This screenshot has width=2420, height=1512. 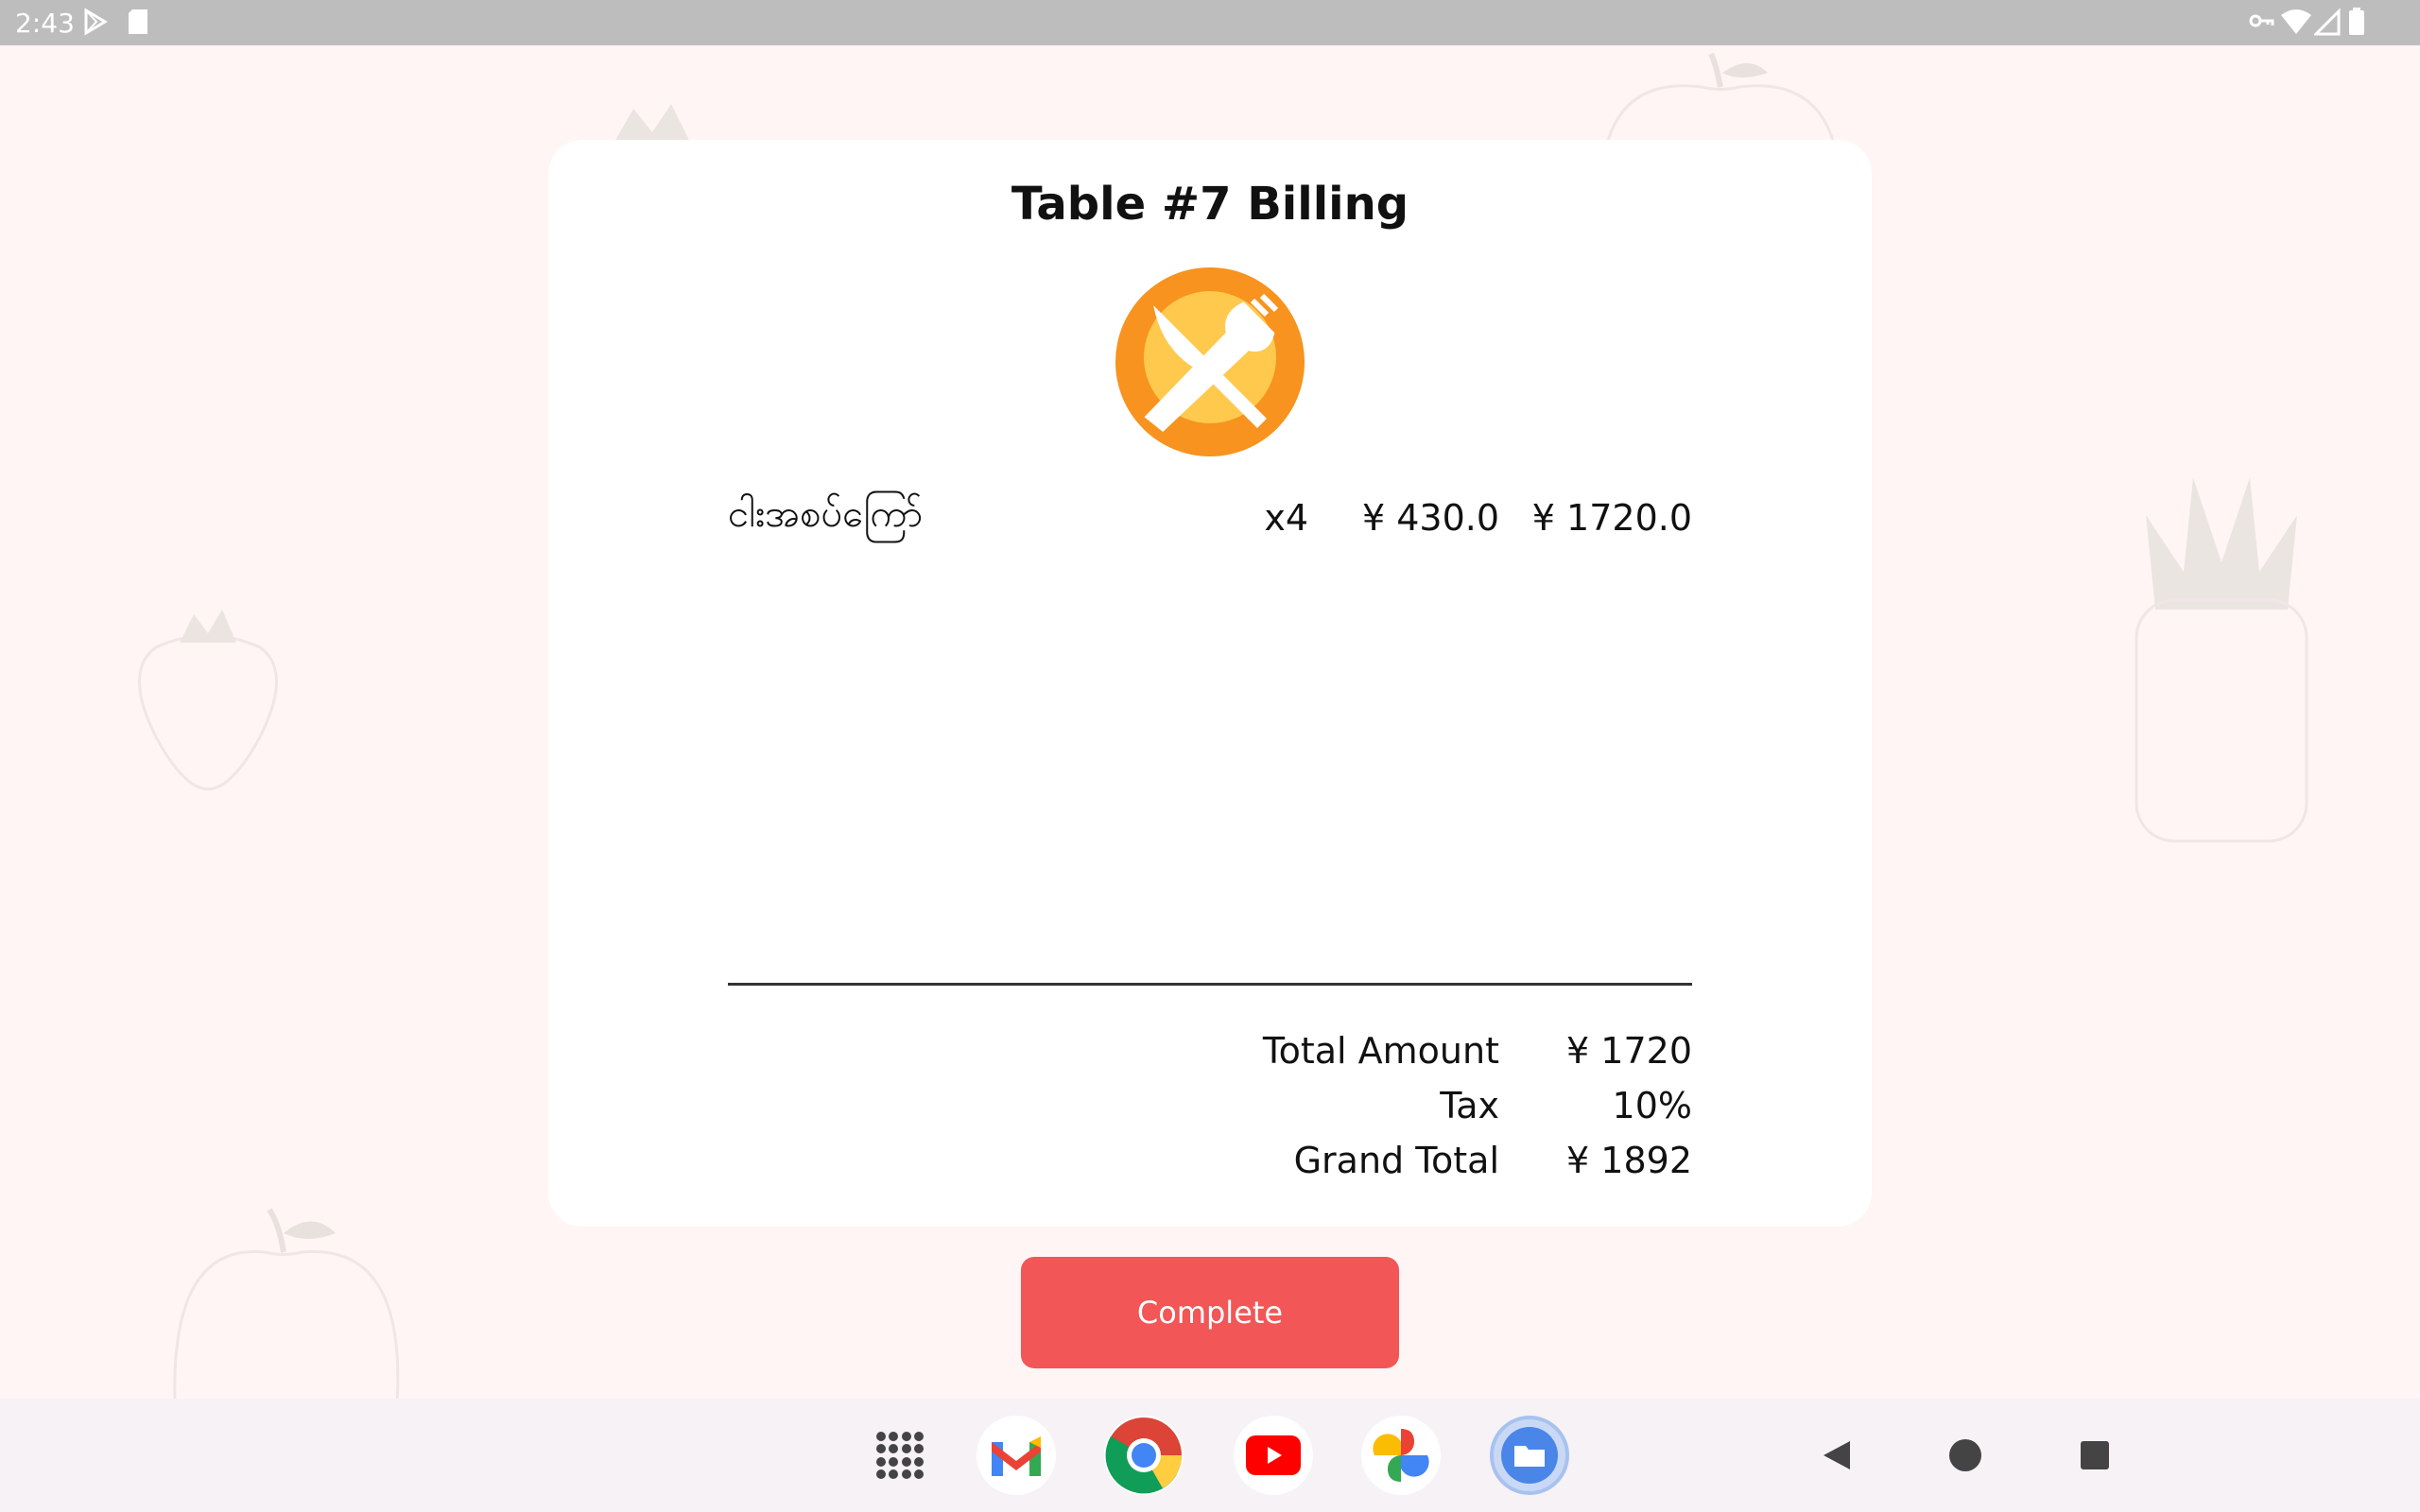 I want to click on bill-item-row: ငါးအစပ်ကြော် x4 ¥ 430.0 ¥ 1720.0, so click(x=1210, y=523).